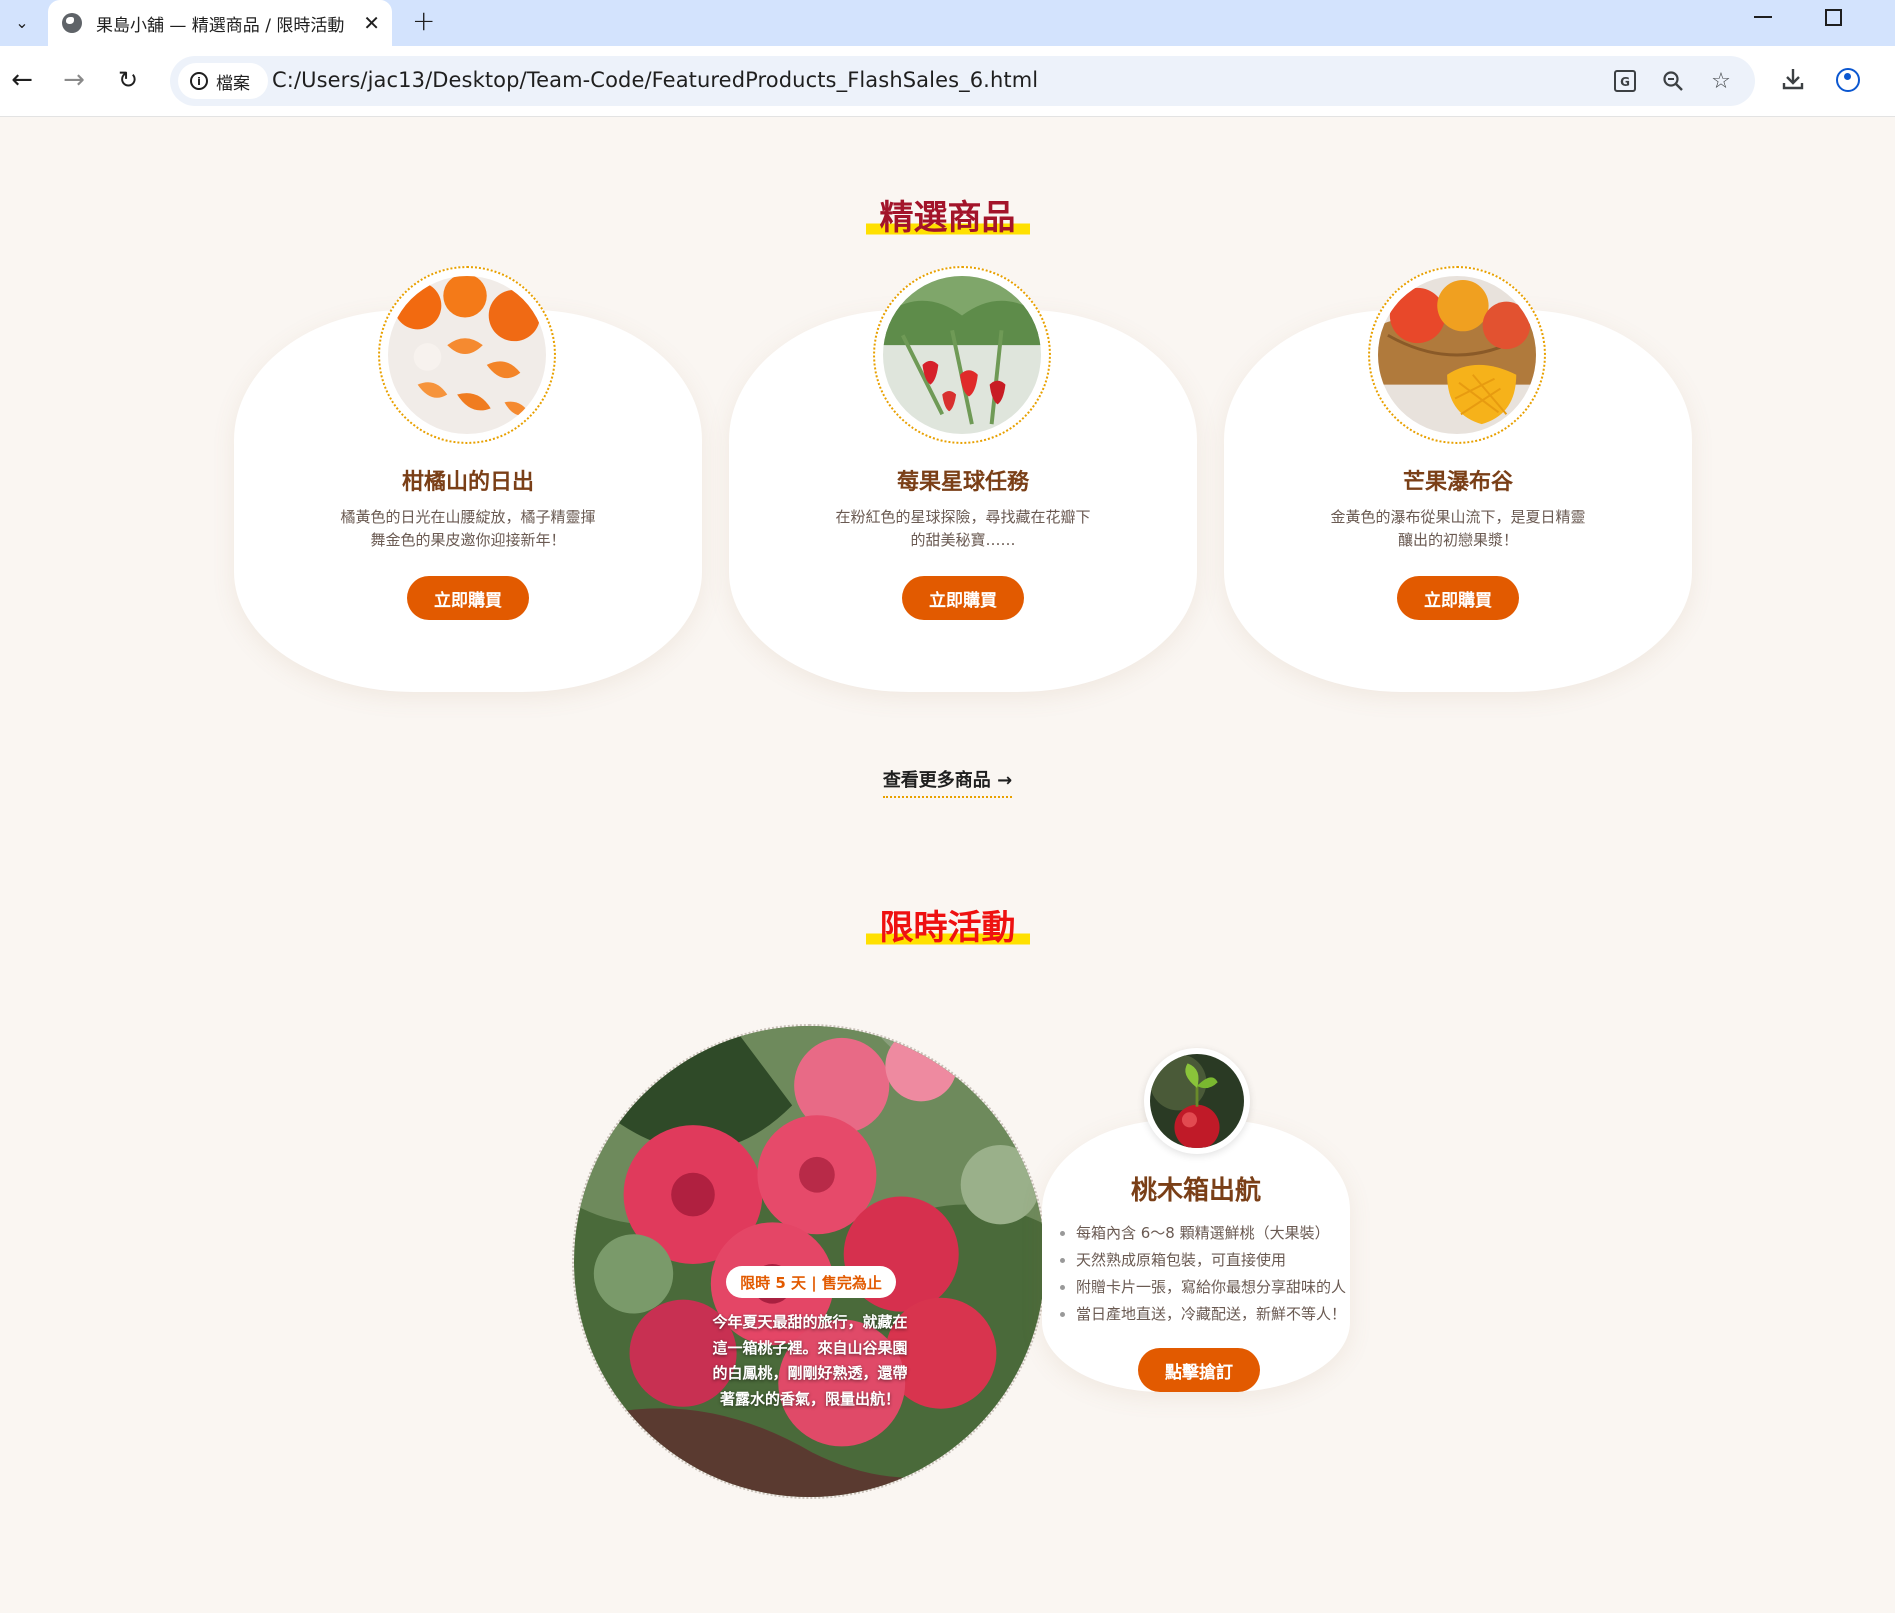 The height and width of the screenshot is (1613, 1895). I want to click on forward-arrow-icon: →, so click(74, 80).